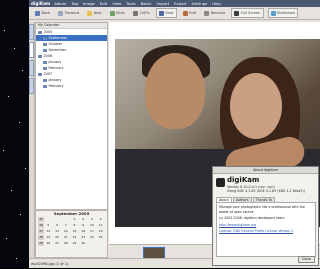 Image resolution: width=320 pixels, height=269 pixels. I want to click on digikam-camera-icon, so click(220, 182).